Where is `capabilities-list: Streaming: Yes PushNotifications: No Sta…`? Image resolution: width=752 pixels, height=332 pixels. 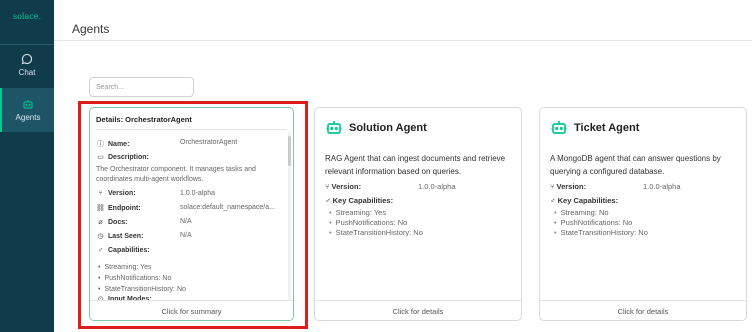
capabilities-list: Streaming: Yes PushNotifications: No Sta… is located at coordinates (376, 223).